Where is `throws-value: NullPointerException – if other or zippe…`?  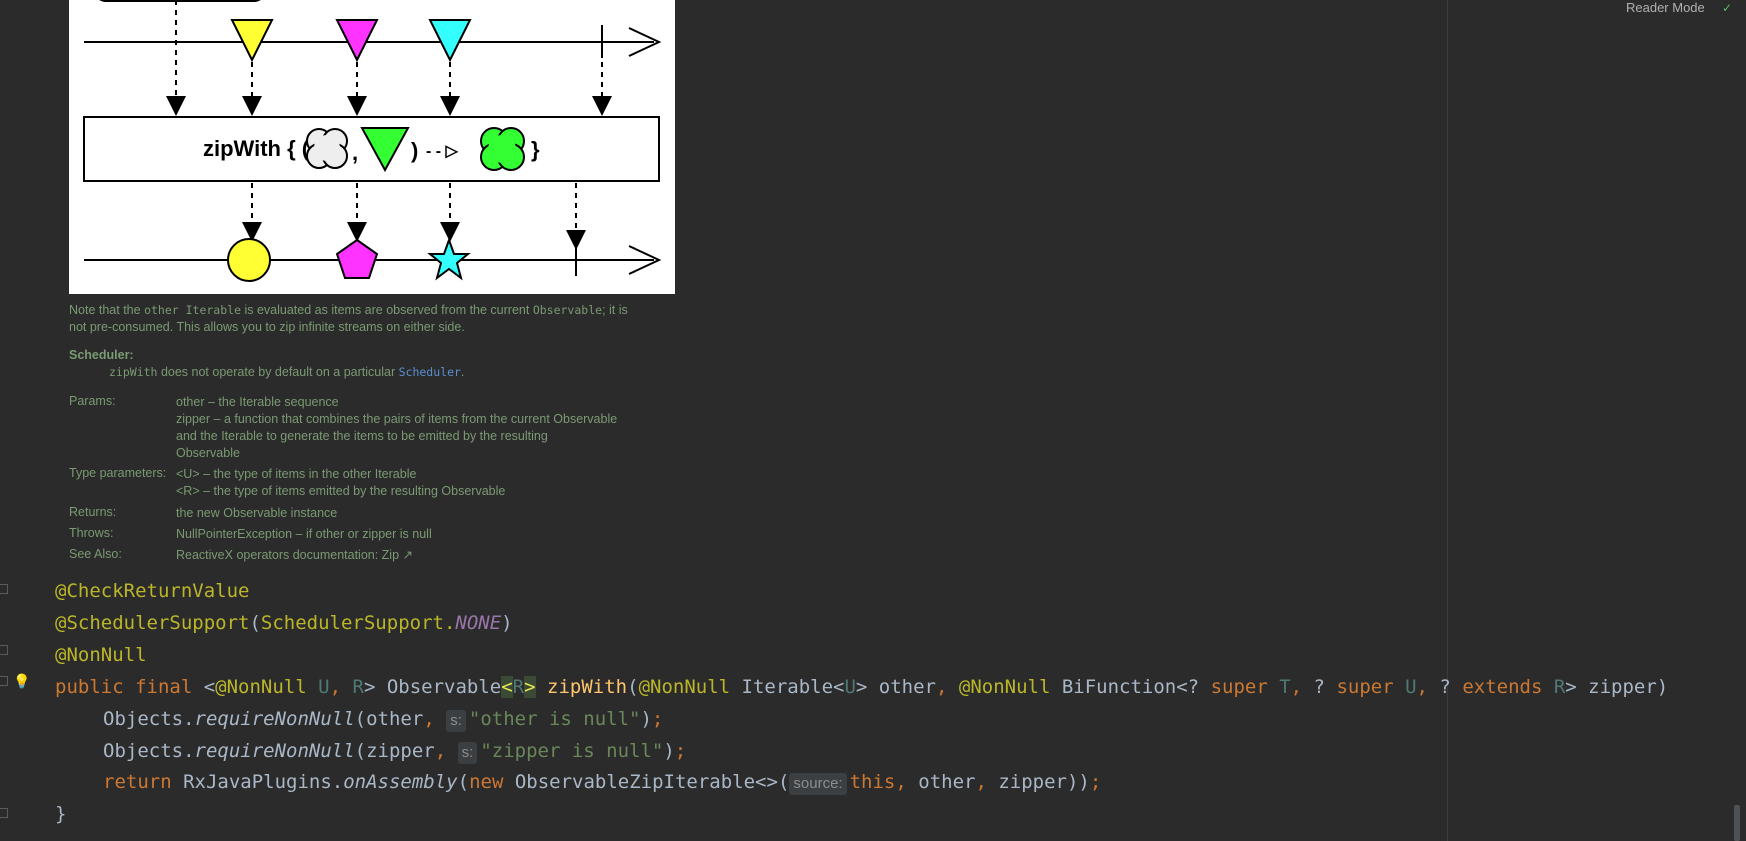
throws-value: NullPointerException – if other or zippe… is located at coordinates (304, 534).